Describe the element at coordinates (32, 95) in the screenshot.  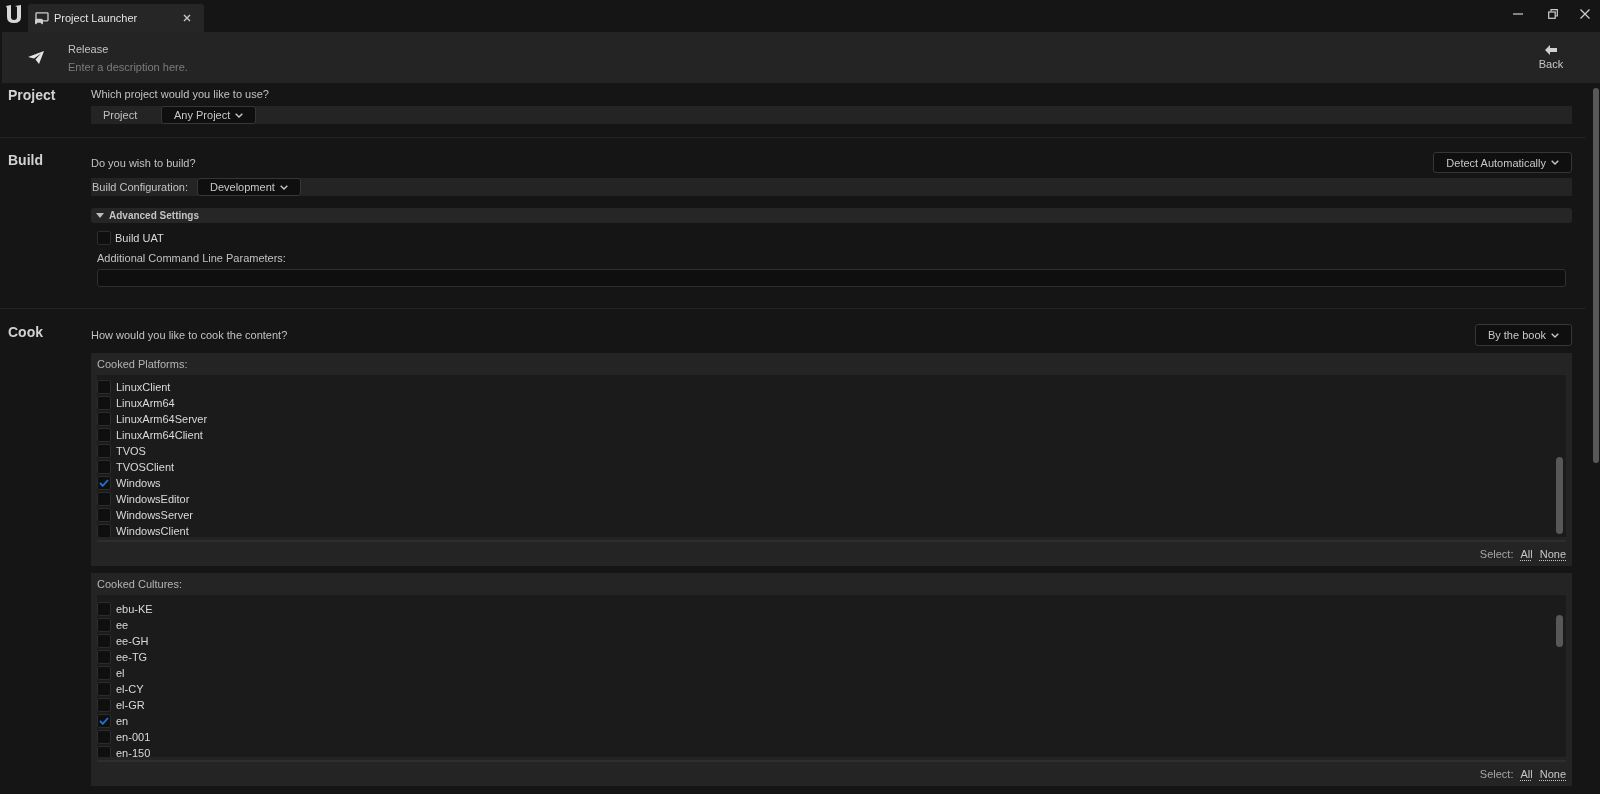
I see `section-title: Project` at that location.